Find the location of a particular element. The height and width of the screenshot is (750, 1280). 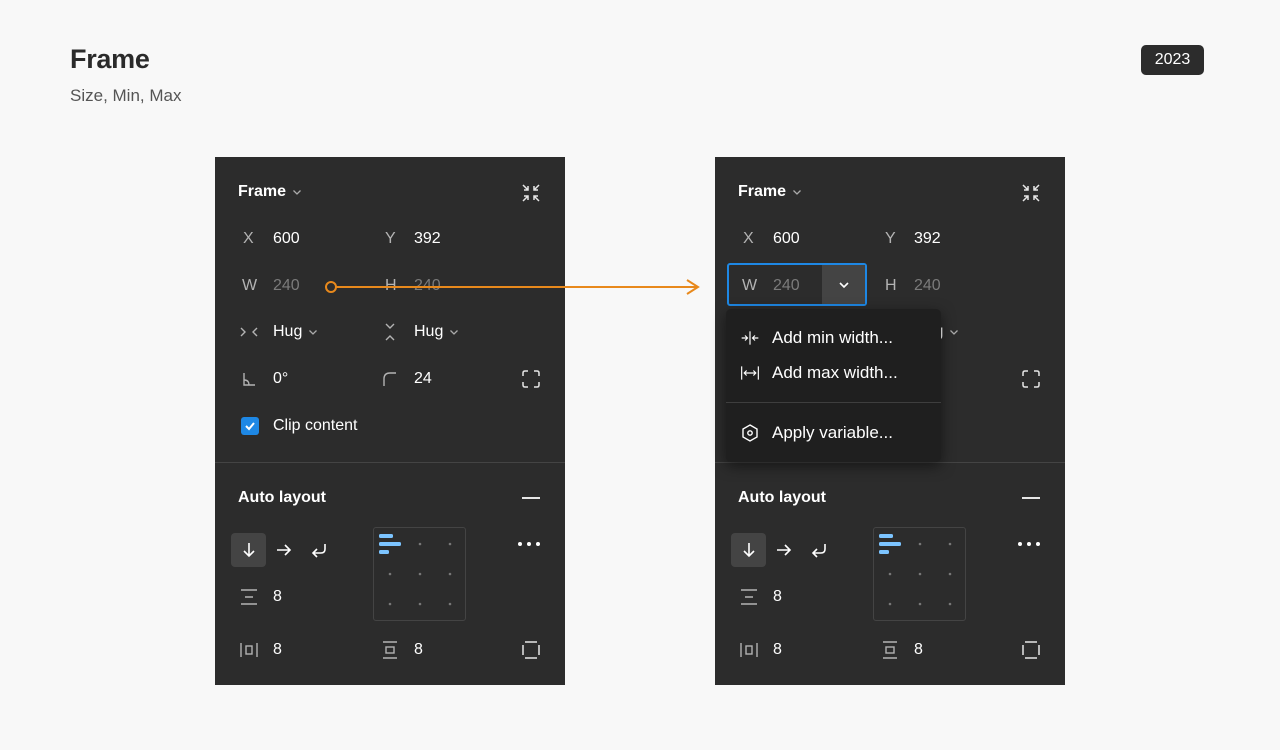

horizontal-resizing-dropdown: Hug is located at coordinates (295, 332).